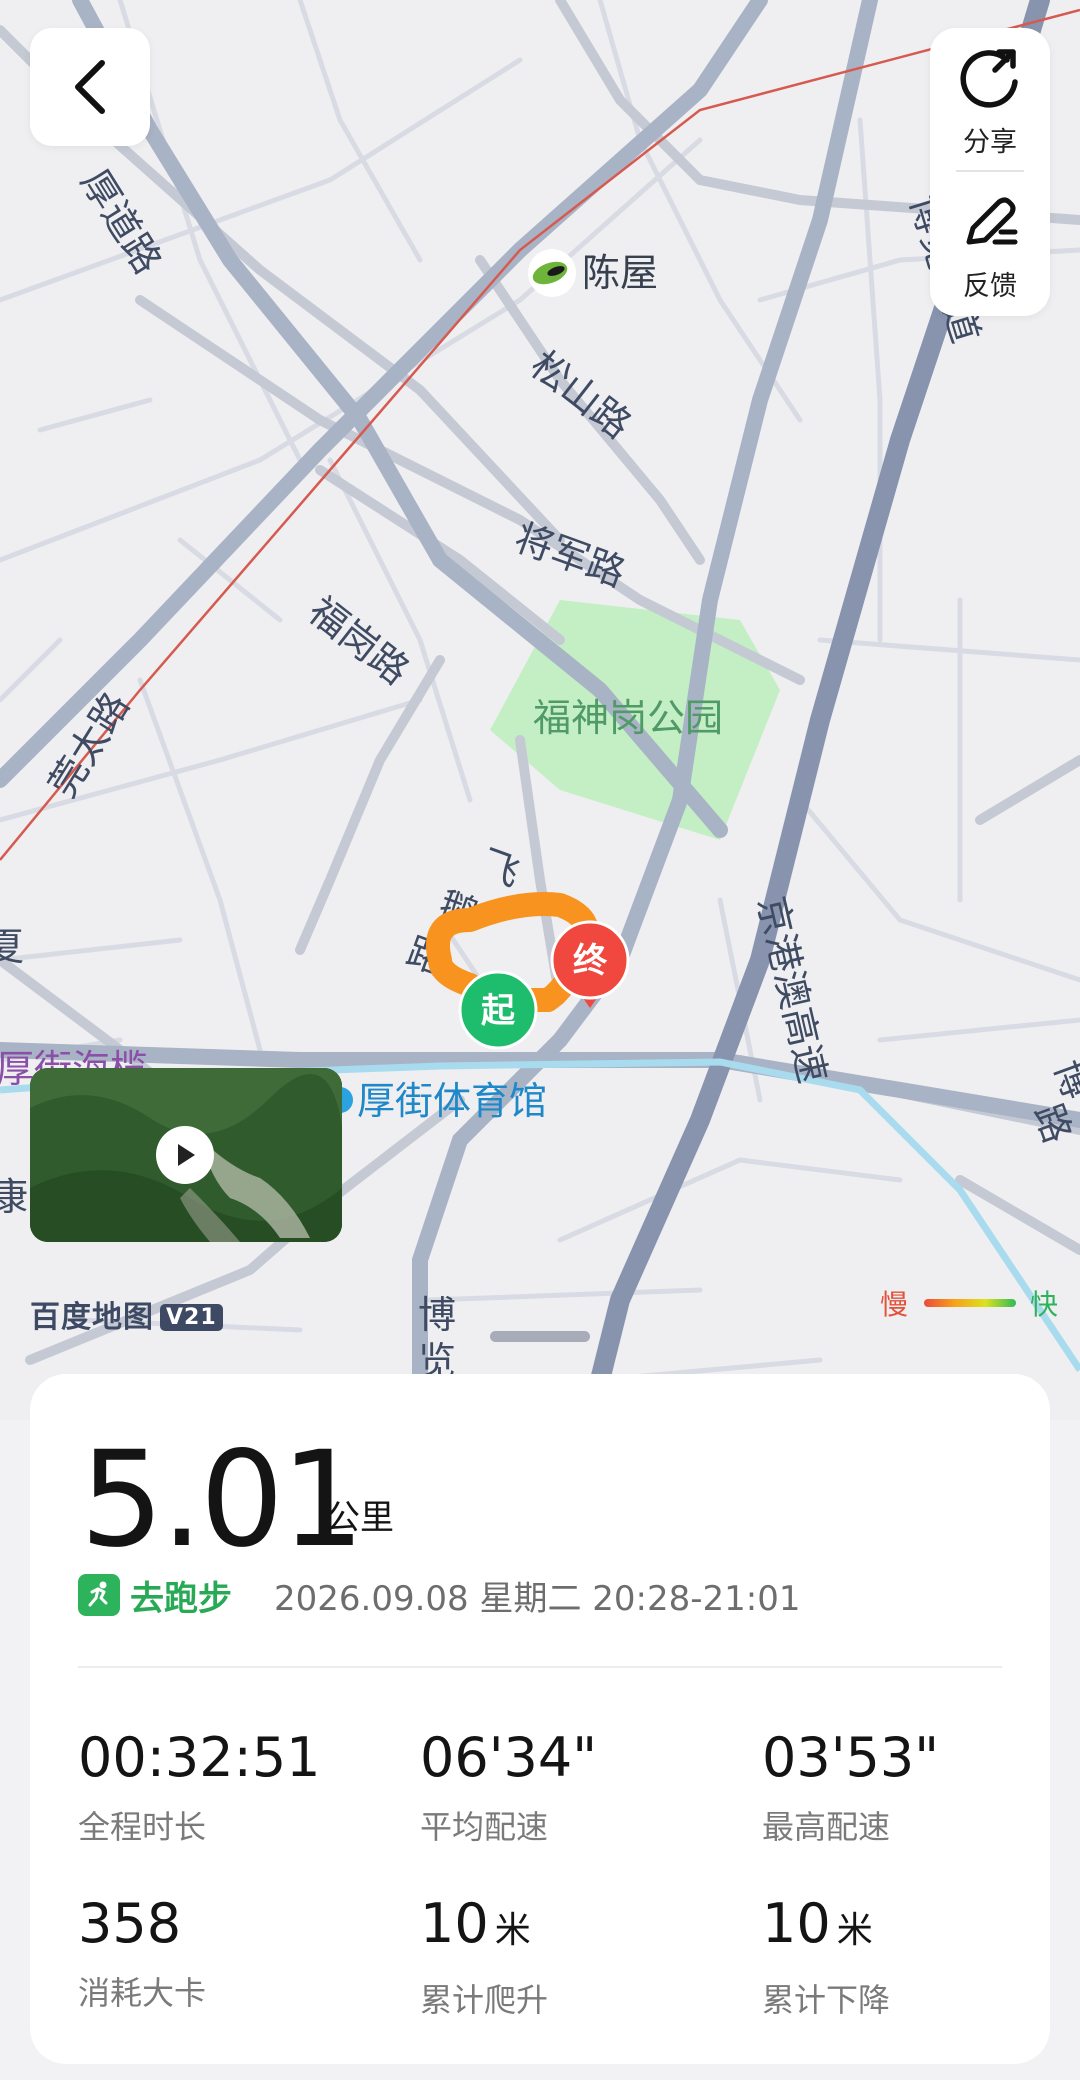  I want to click on map-label-xia: 夏, so click(12, 947).